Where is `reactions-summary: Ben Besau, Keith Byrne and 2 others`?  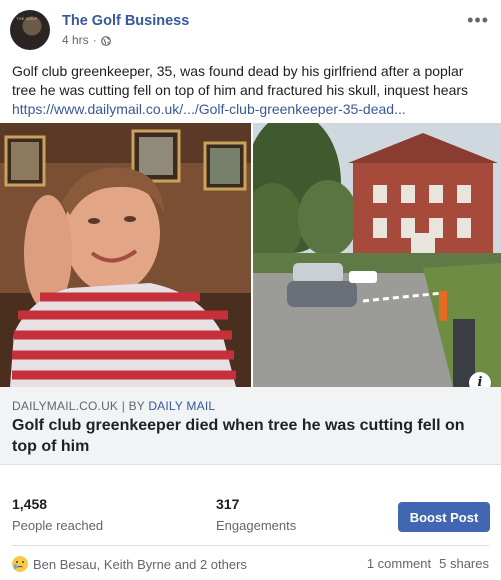
reactions-summary: Ben Besau, Keith Byrne and 2 others is located at coordinates (129, 564).